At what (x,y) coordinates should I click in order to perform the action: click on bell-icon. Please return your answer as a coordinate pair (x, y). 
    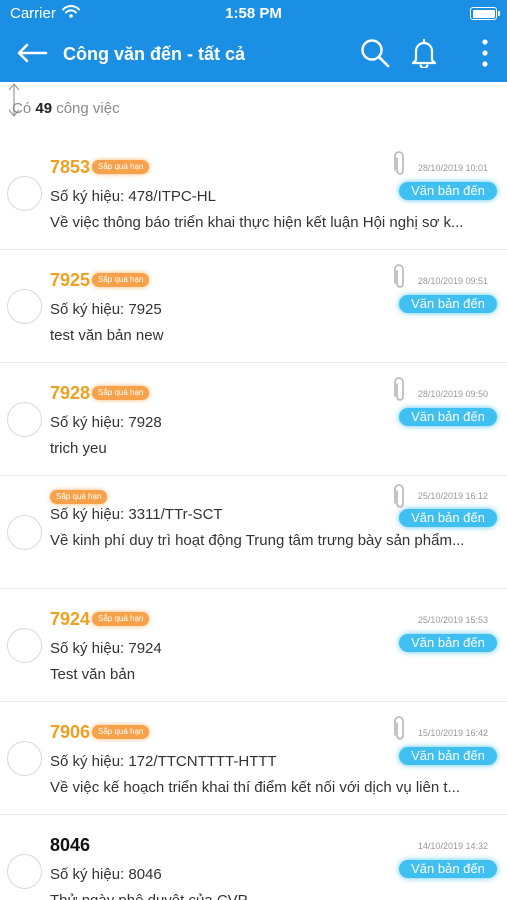
    Looking at the image, I should click on (424, 55).